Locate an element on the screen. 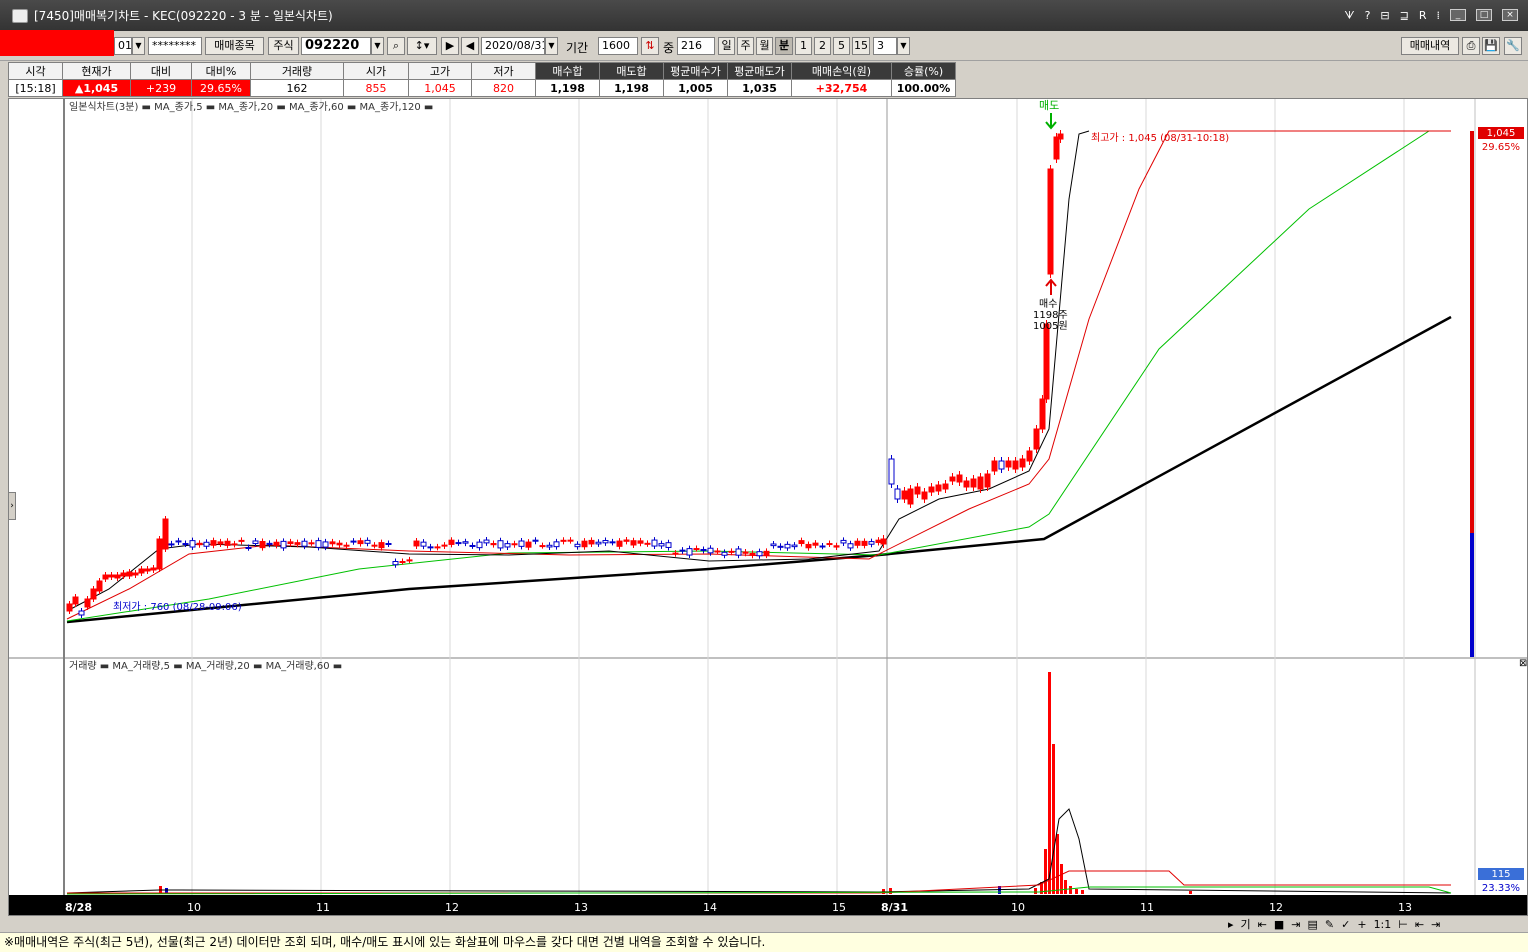 The width and height of the screenshot is (1528, 952). date-input: 2020/08/31 is located at coordinates (513, 46).